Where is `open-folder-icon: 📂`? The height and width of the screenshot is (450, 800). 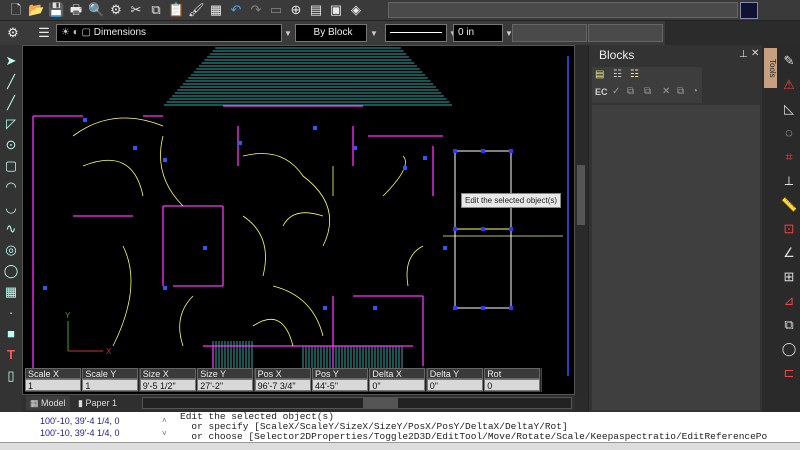
open-folder-icon: 📂 is located at coordinates (36, 10).